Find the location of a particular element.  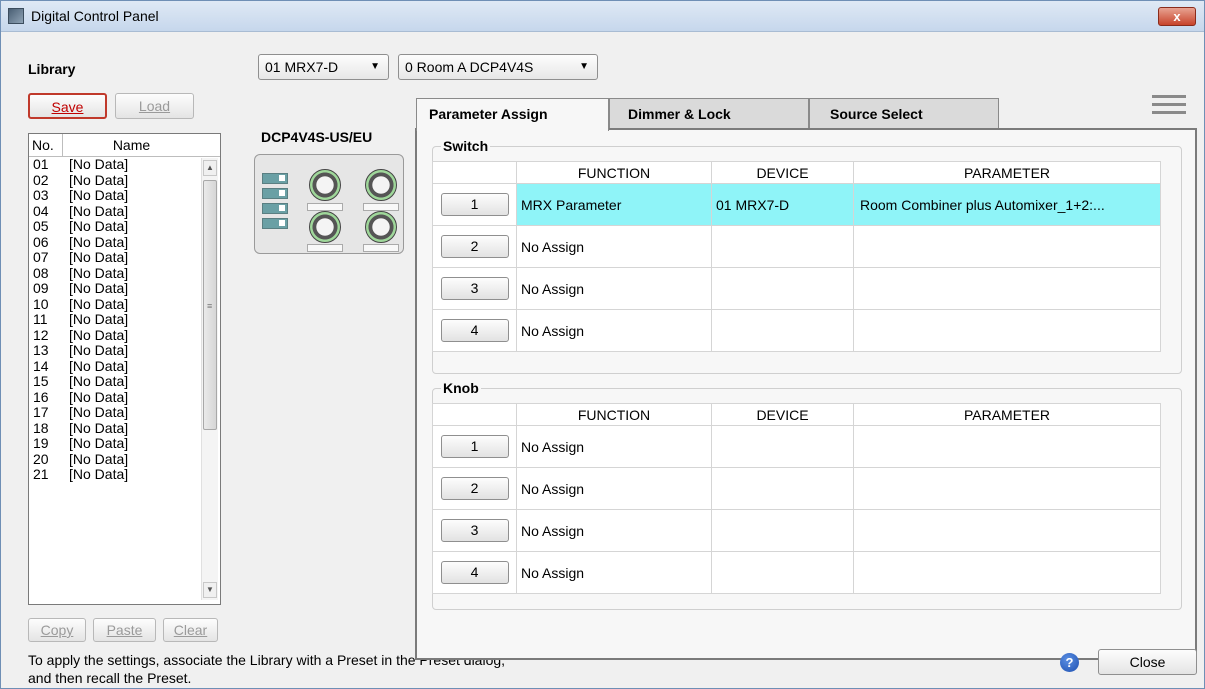

library-row: 18 [No Data] is located at coordinates (115, 428).